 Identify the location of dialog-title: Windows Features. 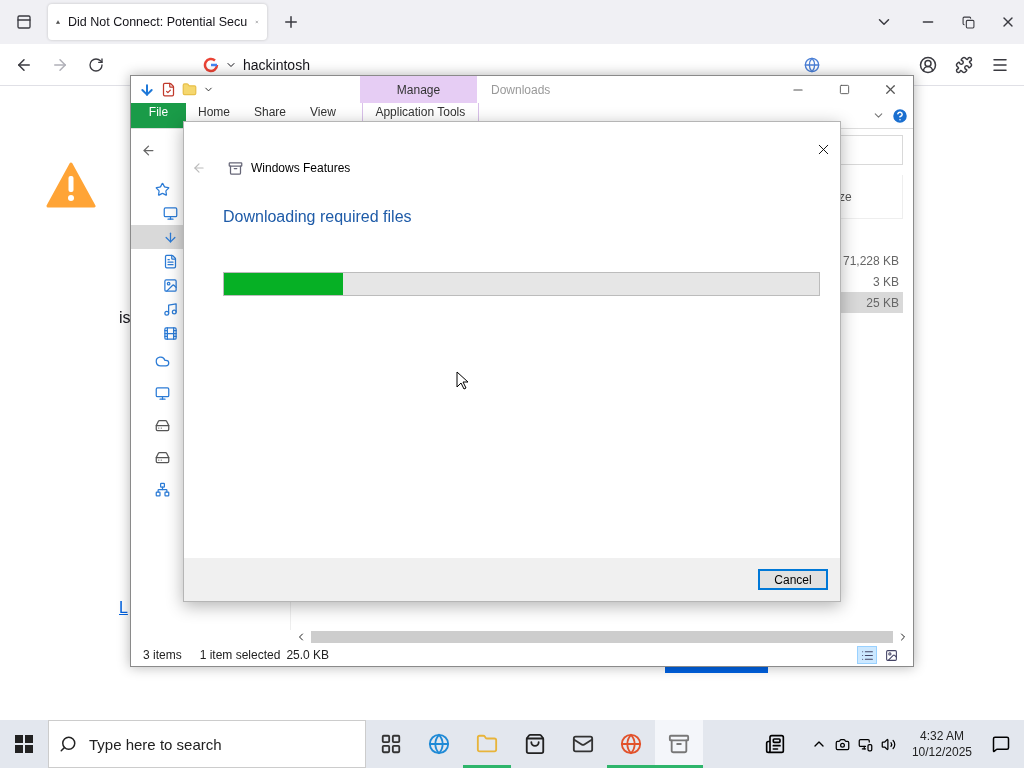
(301, 168).